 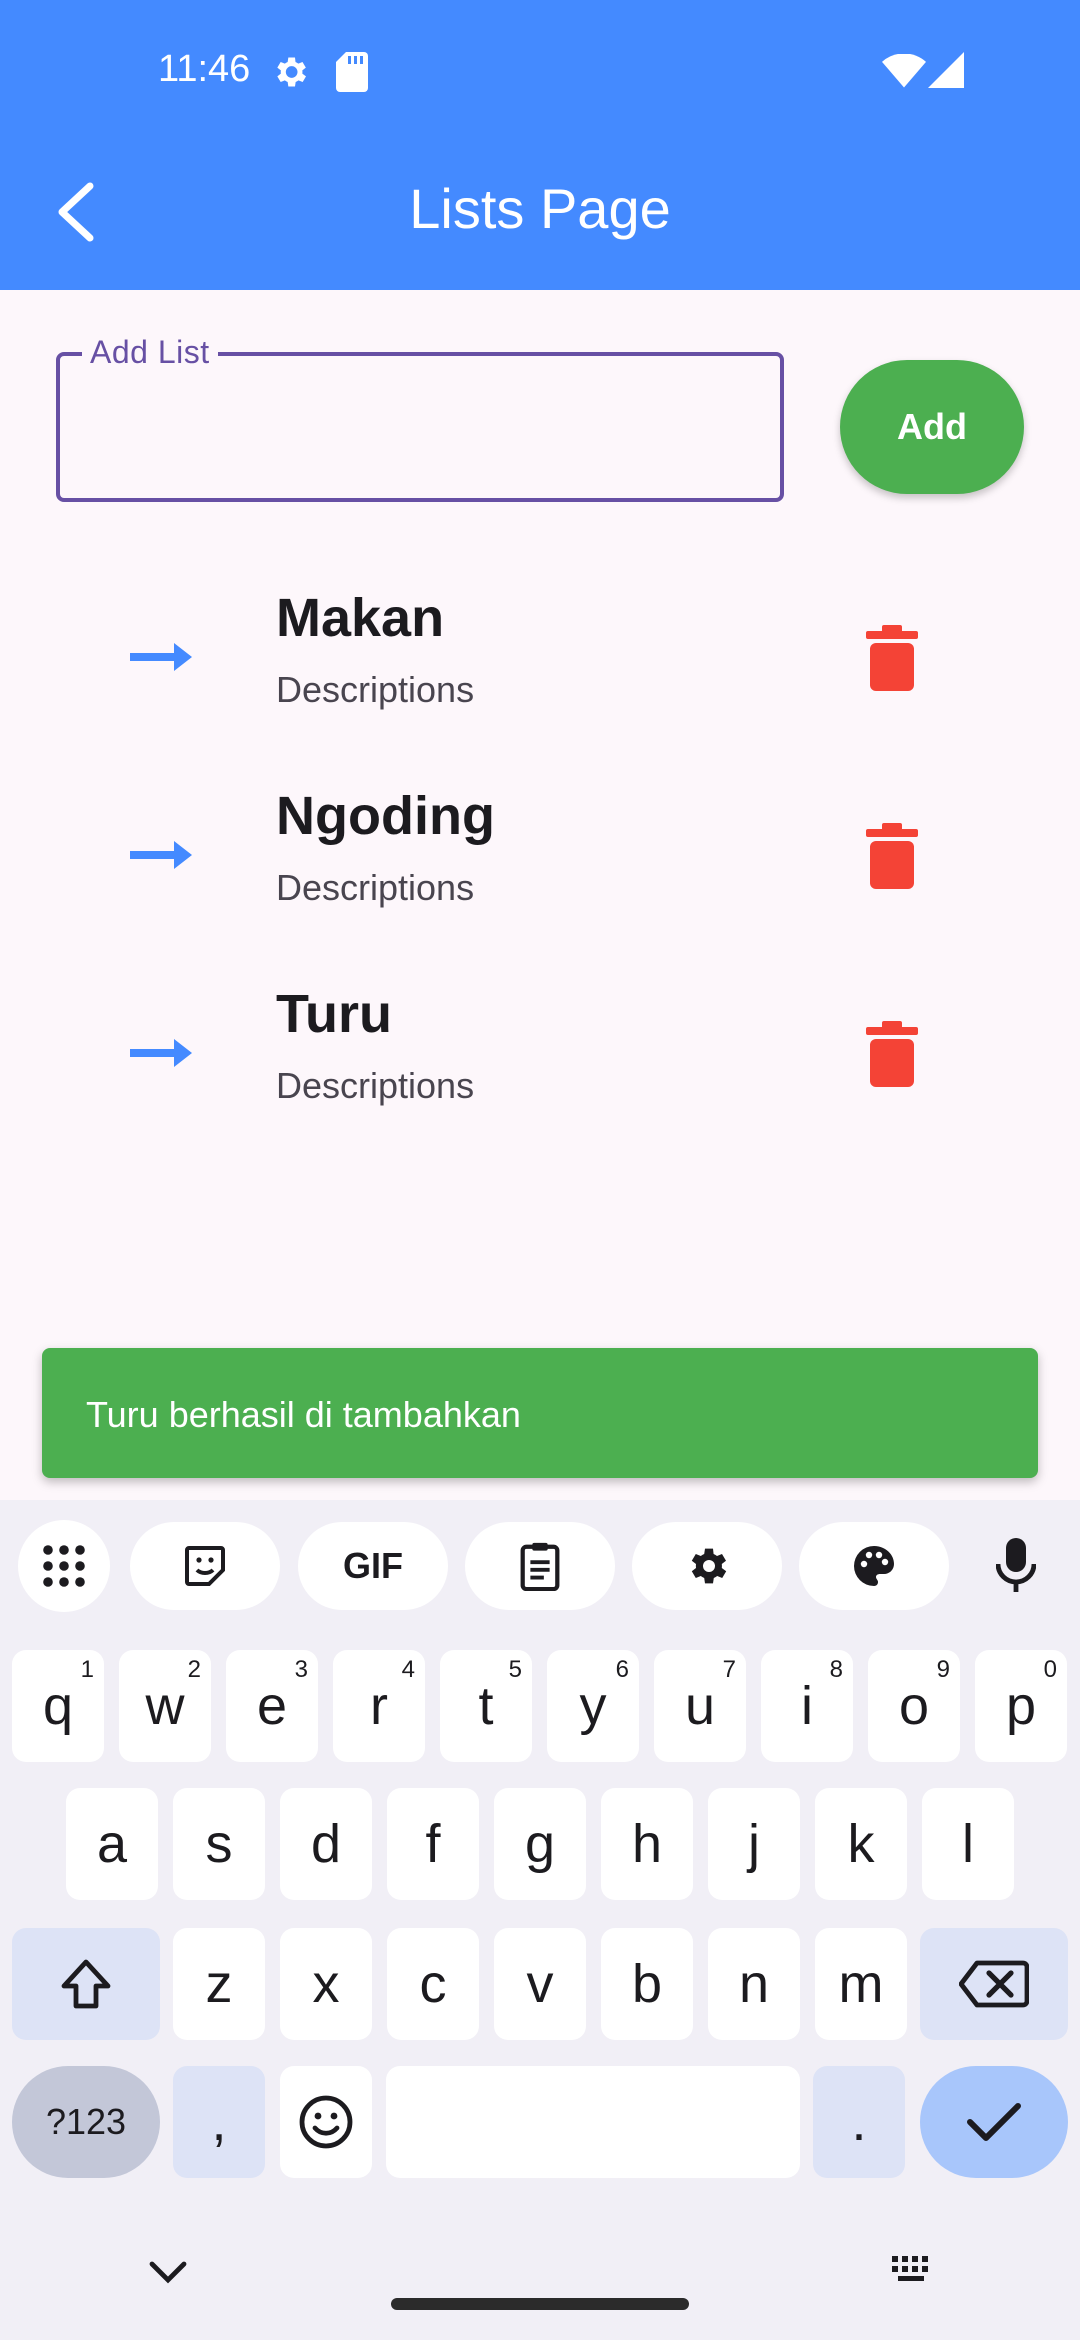 What do you see at coordinates (859, 2122) in the screenshot?
I see `period-key: .` at bounding box center [859, 2122].